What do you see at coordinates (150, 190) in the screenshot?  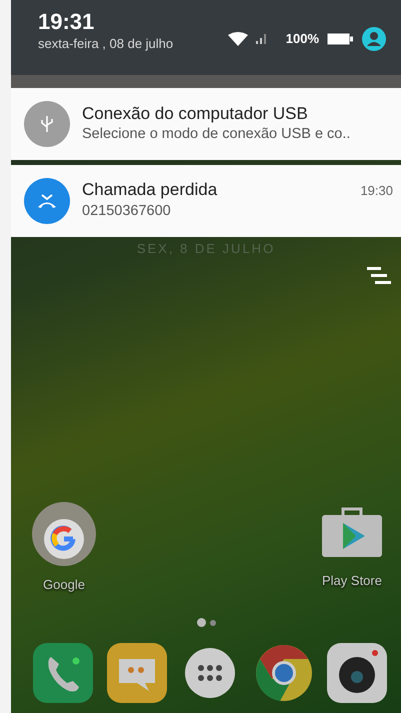 I see `notification-title: Chamada perdida` at bounding box center [150, 190].